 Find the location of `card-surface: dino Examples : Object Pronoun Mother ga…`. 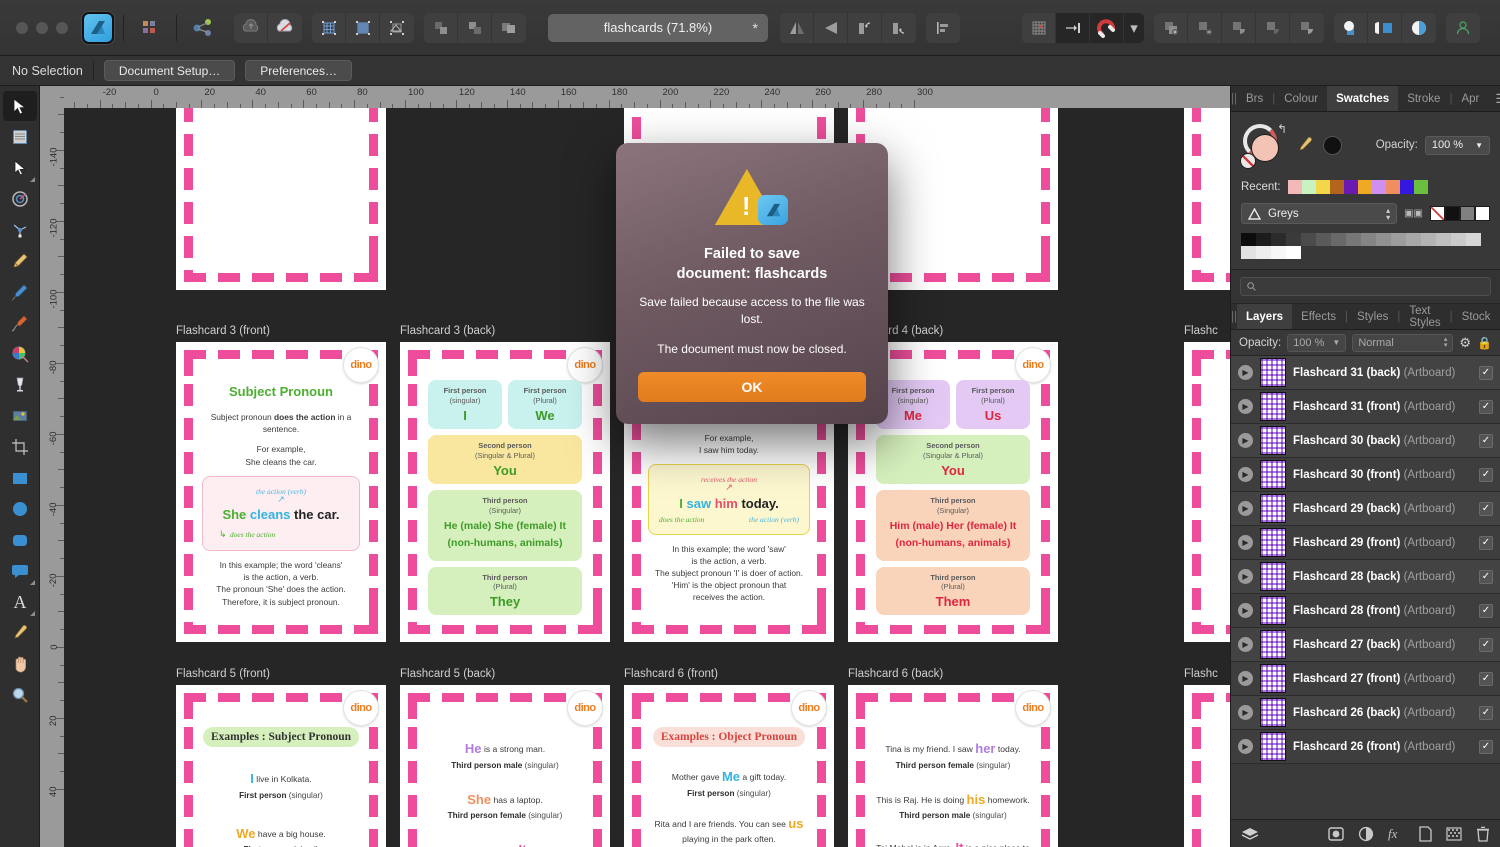

card-surface: dino Examples : Object Pronoun Mother ga… is located at coordinates (729, 766).